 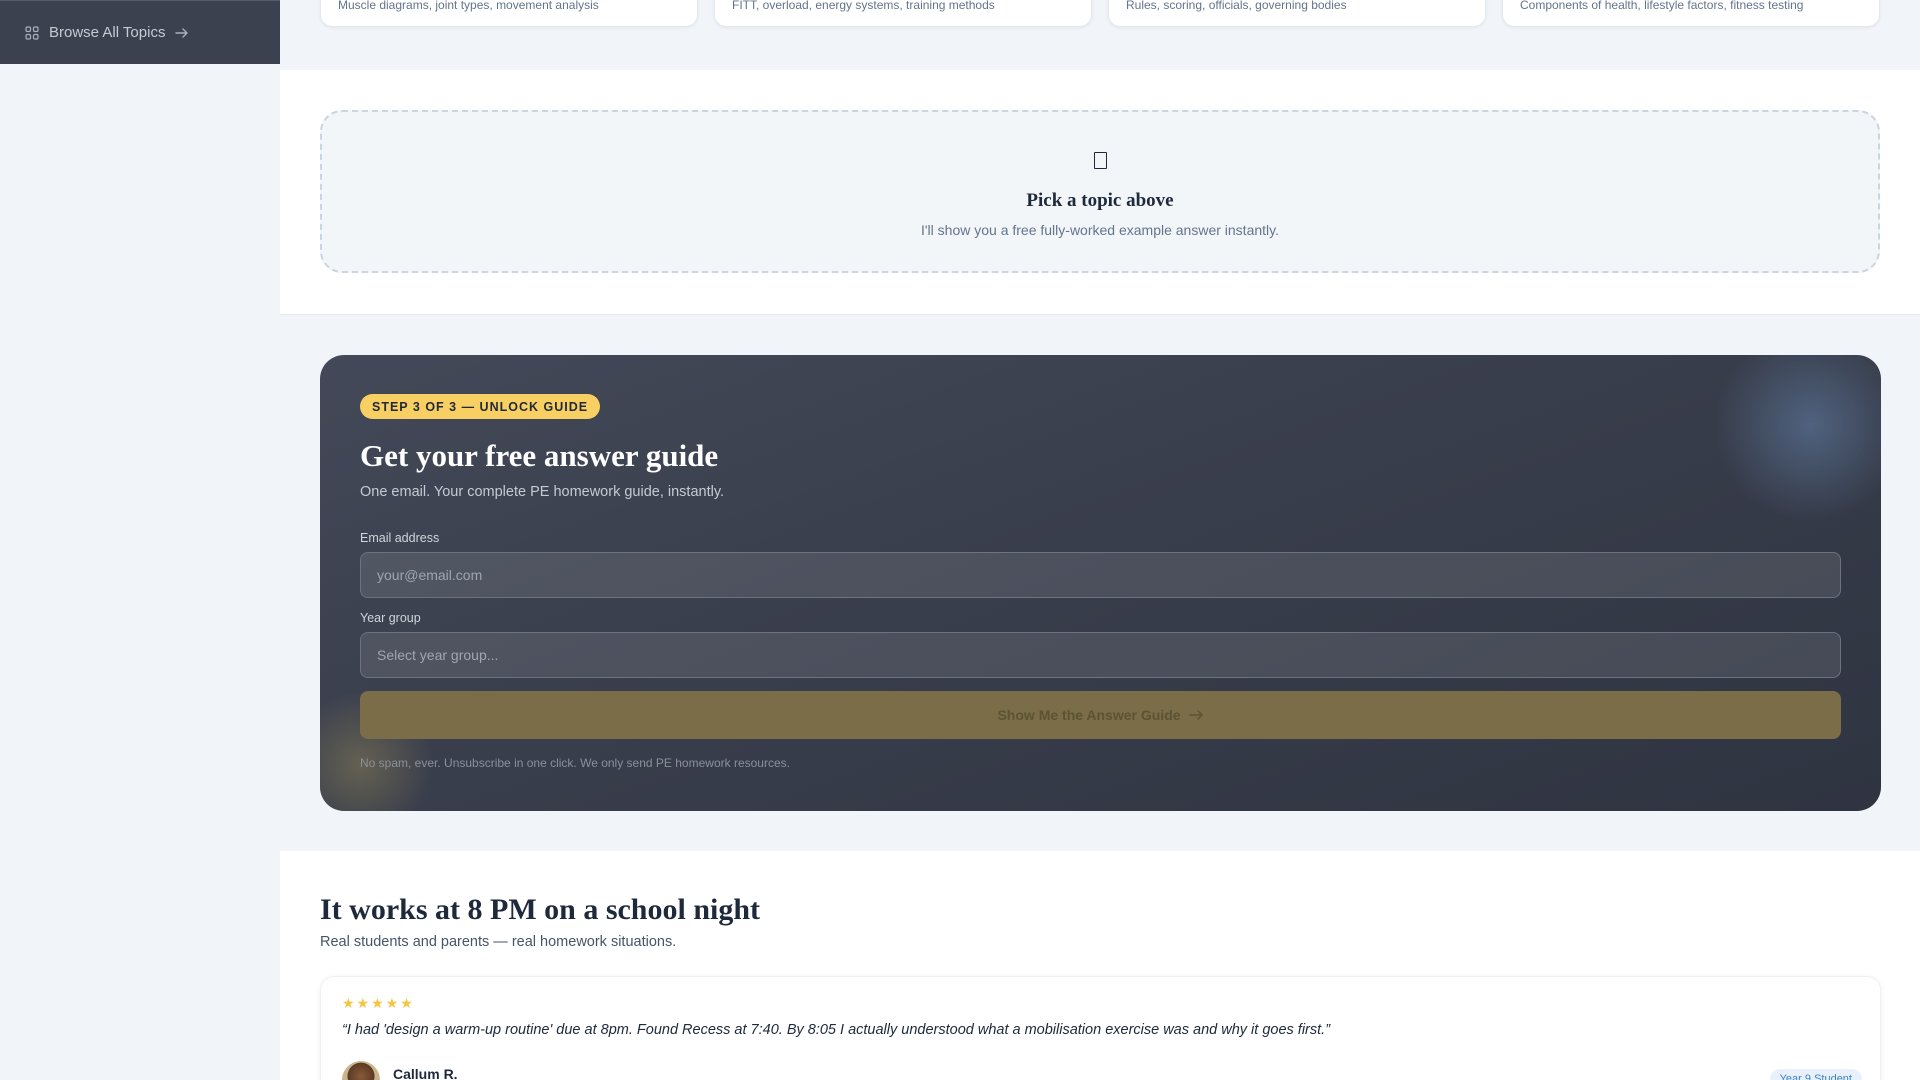 What do you see at coordinates (1089, 715) in the screenshot?
I see `submit-label: Show Me the Answer Guide` at bounding box center [1089, 715].